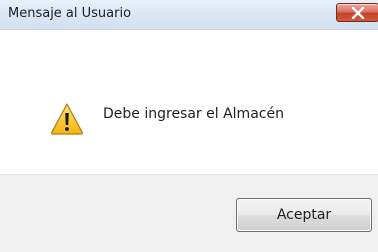  What do you see at coordinates (70, 13) in the screenshot?
I see `window-title: Mensaje al Usuario` at bounding box center [70, 13].